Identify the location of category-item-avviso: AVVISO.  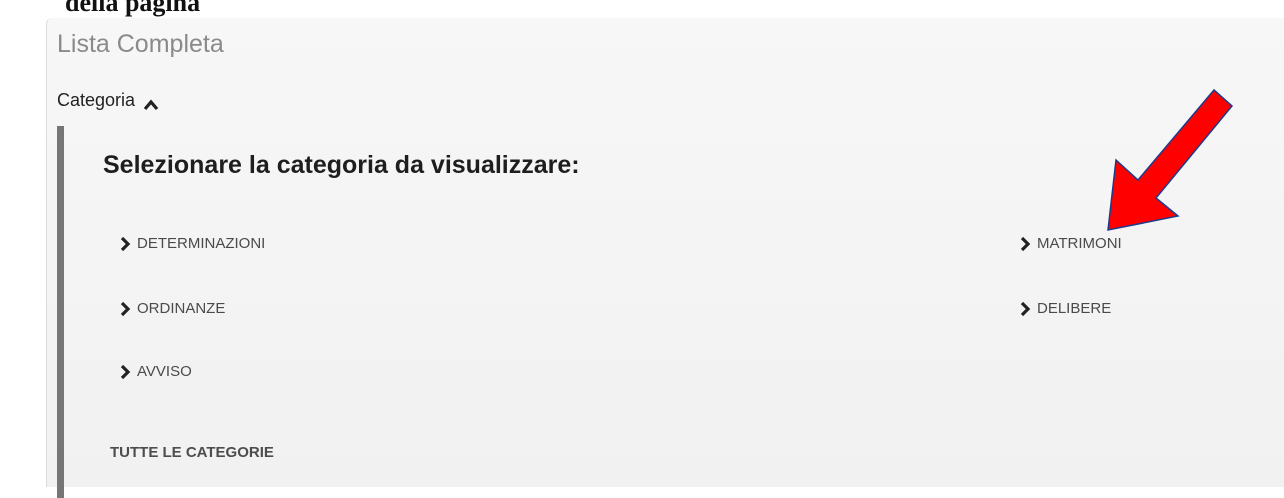
(155, 371).